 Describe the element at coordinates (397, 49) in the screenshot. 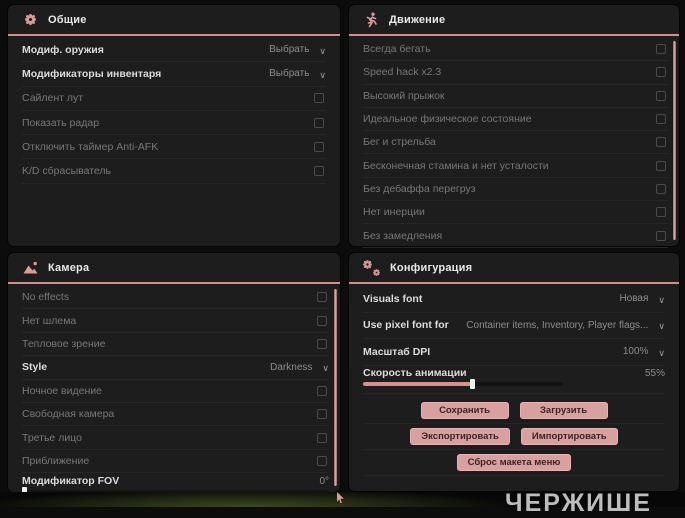

I see `setting-label: Всегда бегать` at that location.